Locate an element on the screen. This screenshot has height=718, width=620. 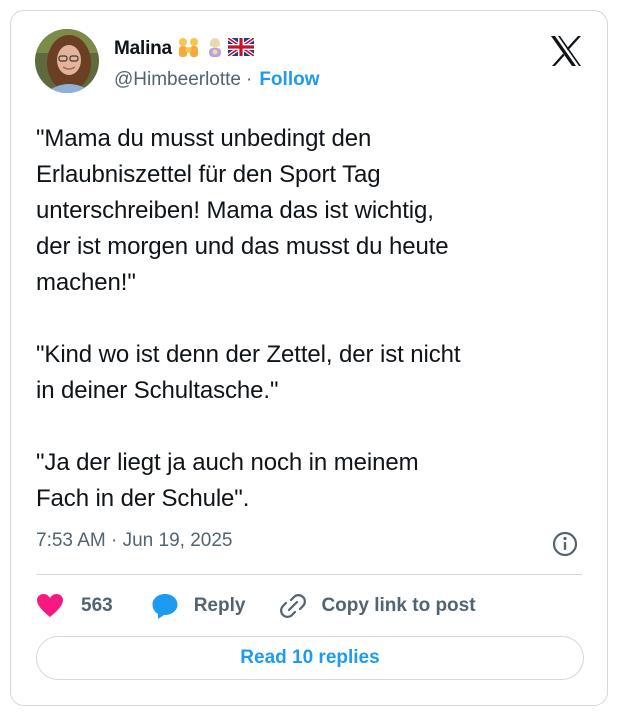
family-emoji-icon is located at coordinates (189, 49).